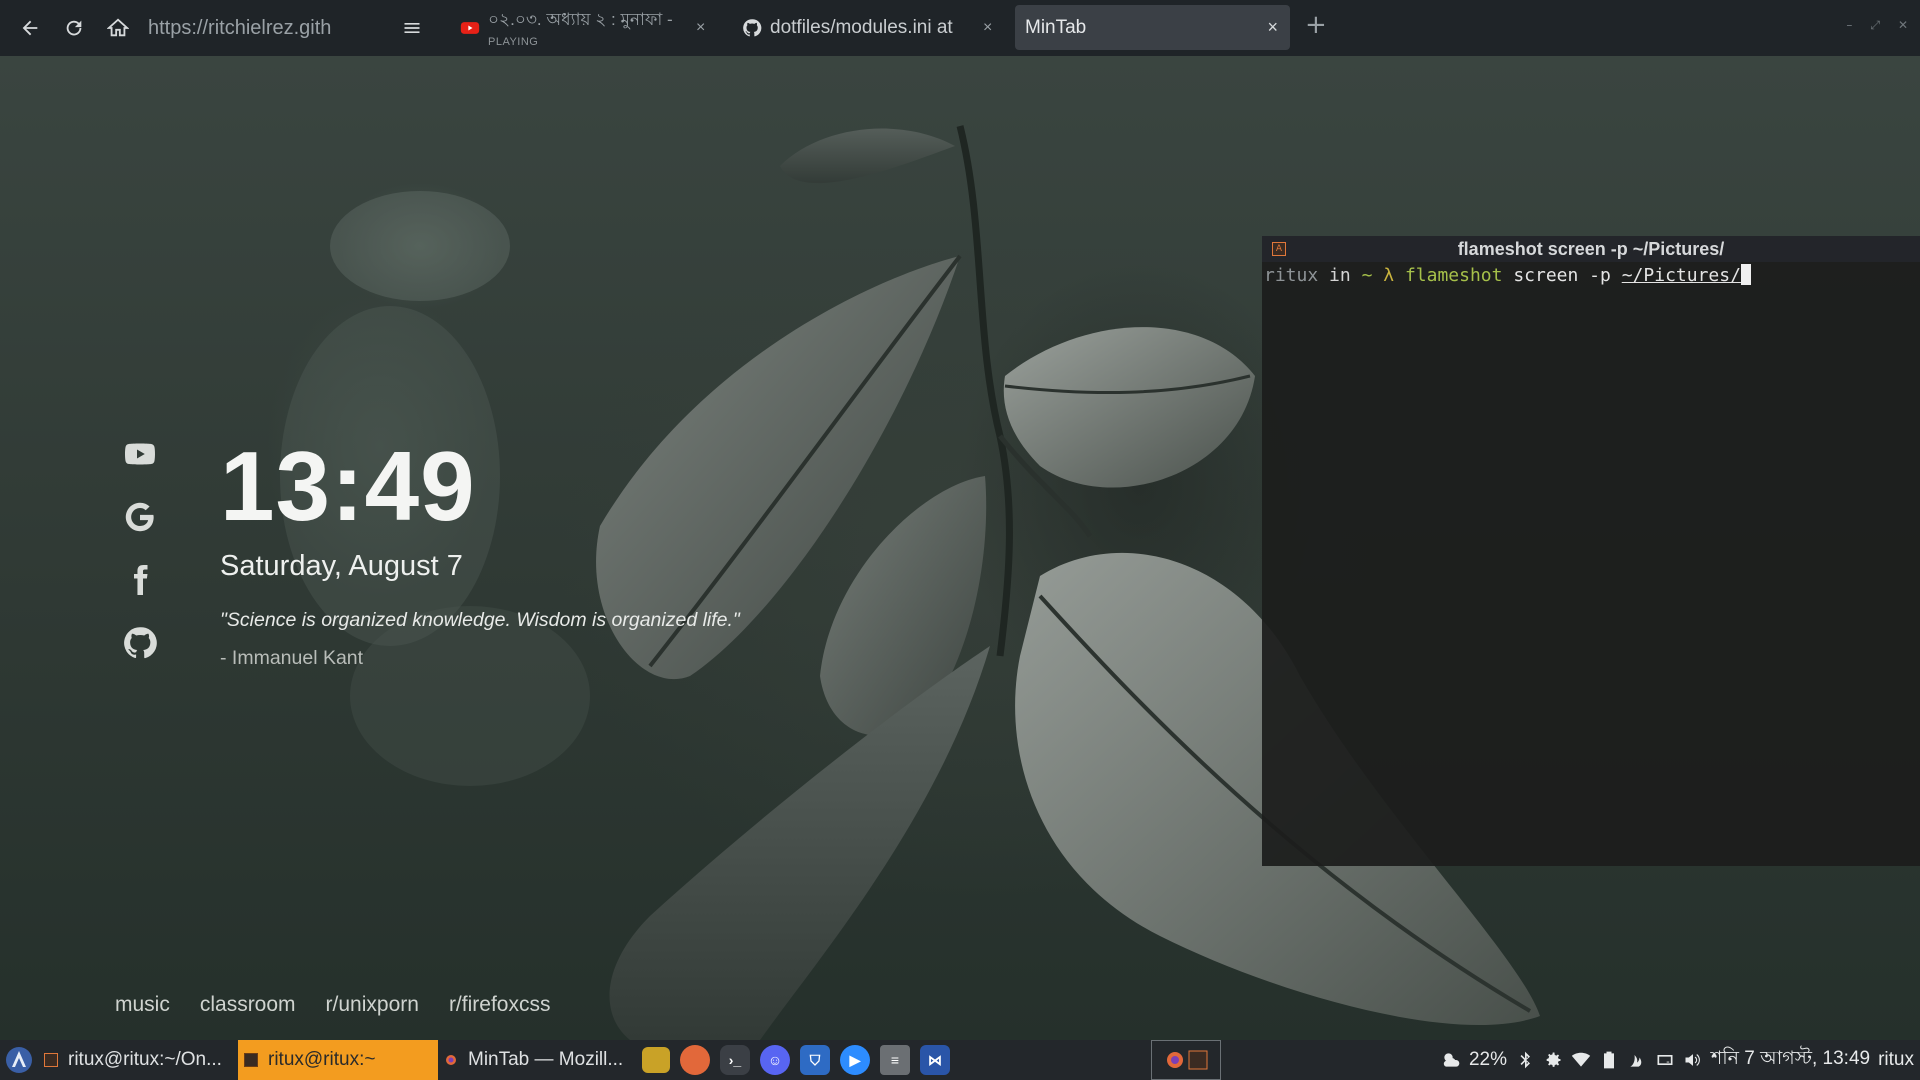  What do you see at coordinates (580, 19) in the screenshot?
I see `tab-title: ০২.০৩. অধ্যায় ২ : মুনাফা -` at bounding box center [580, 19].